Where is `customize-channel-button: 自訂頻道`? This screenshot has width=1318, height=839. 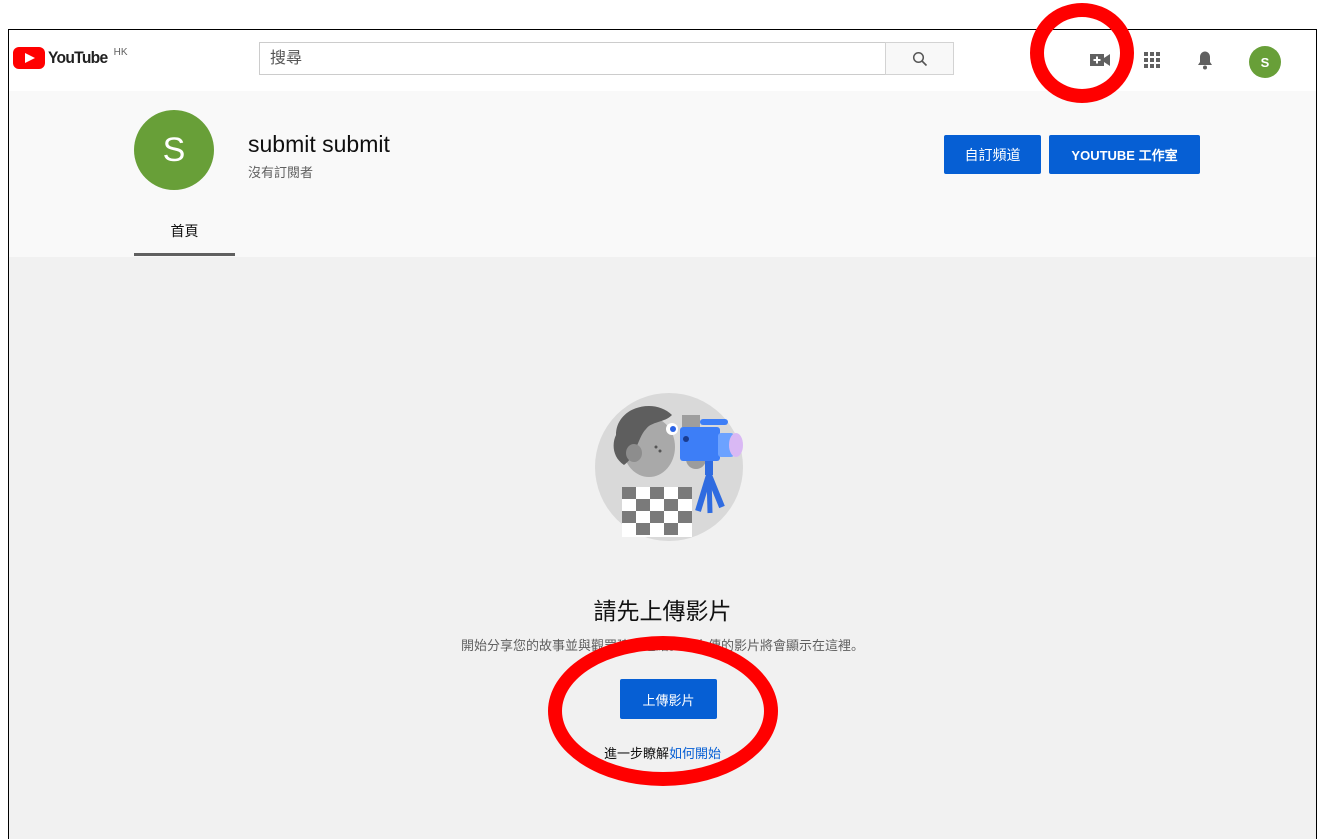
customize-channel-button: 自訂頻道 is located at coordinates (992, 154).